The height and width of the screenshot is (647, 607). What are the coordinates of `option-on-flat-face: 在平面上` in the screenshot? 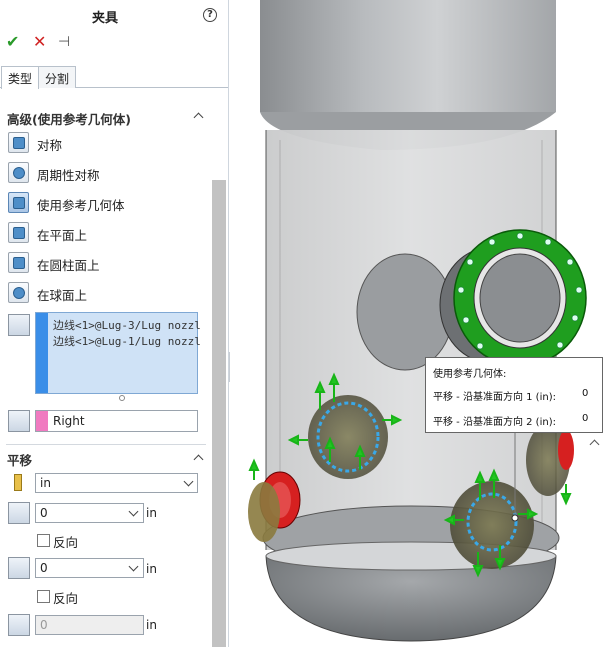 It's located at (105, 233).